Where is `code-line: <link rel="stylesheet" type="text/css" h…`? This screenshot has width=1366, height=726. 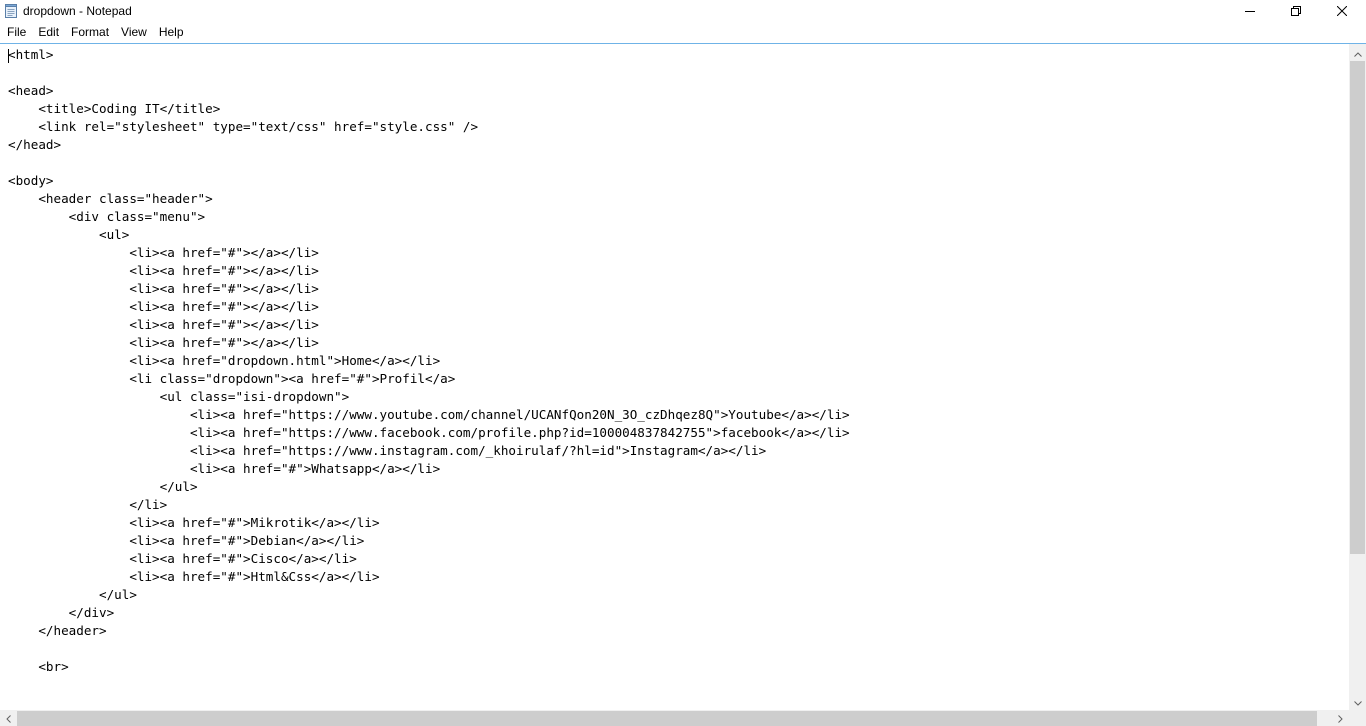
code-line: <link rel="stylesheet" type="text/css" h… is located at coordinates (243, 126).